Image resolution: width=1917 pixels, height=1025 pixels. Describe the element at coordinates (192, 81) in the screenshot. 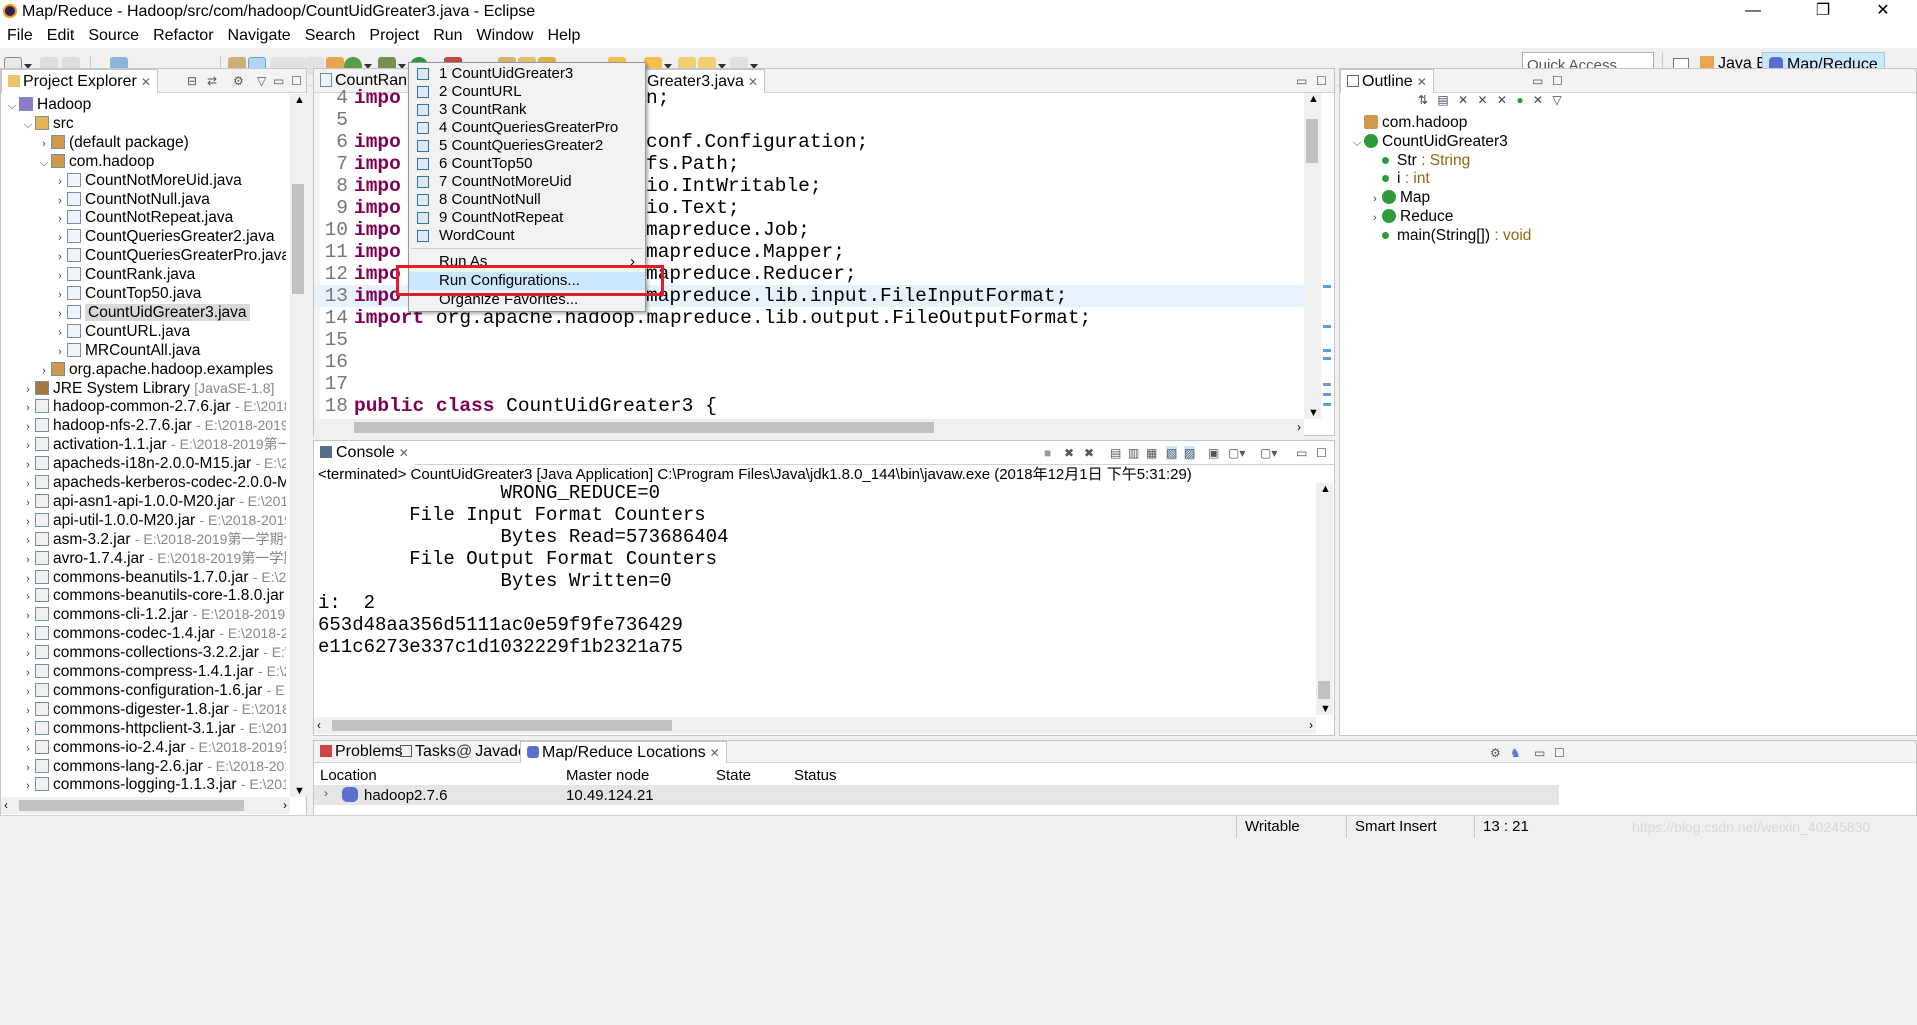

I see `collapse-all-icon: ⊟` at that location.